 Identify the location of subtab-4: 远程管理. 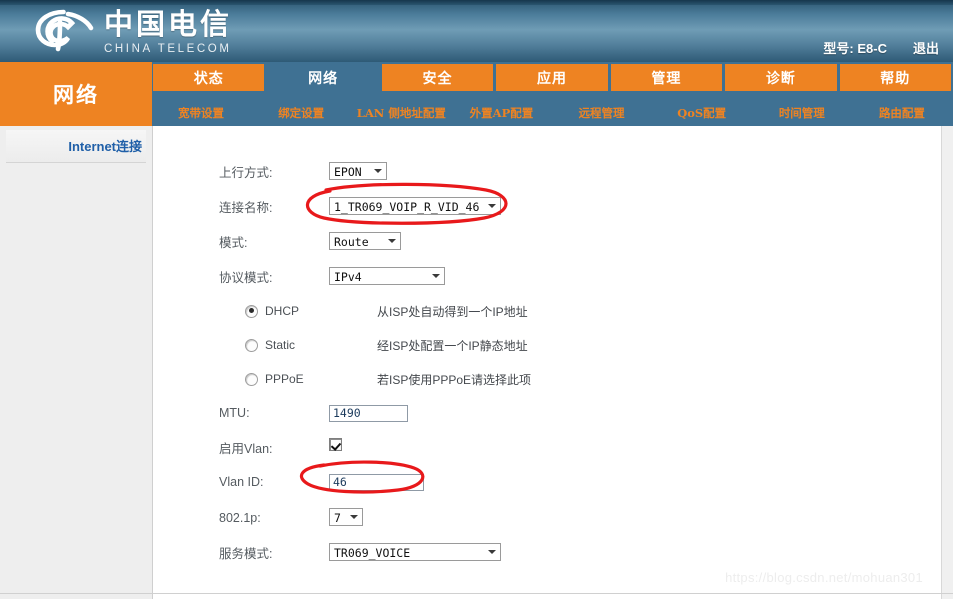
(601, 107).